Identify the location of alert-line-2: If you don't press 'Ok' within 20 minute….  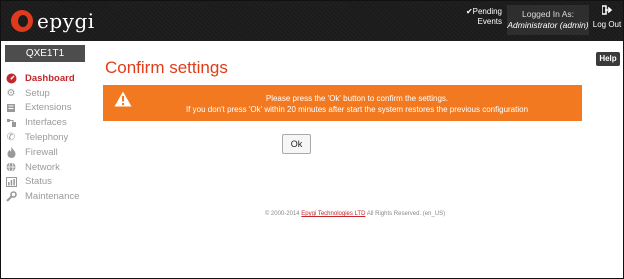
(357, 109).